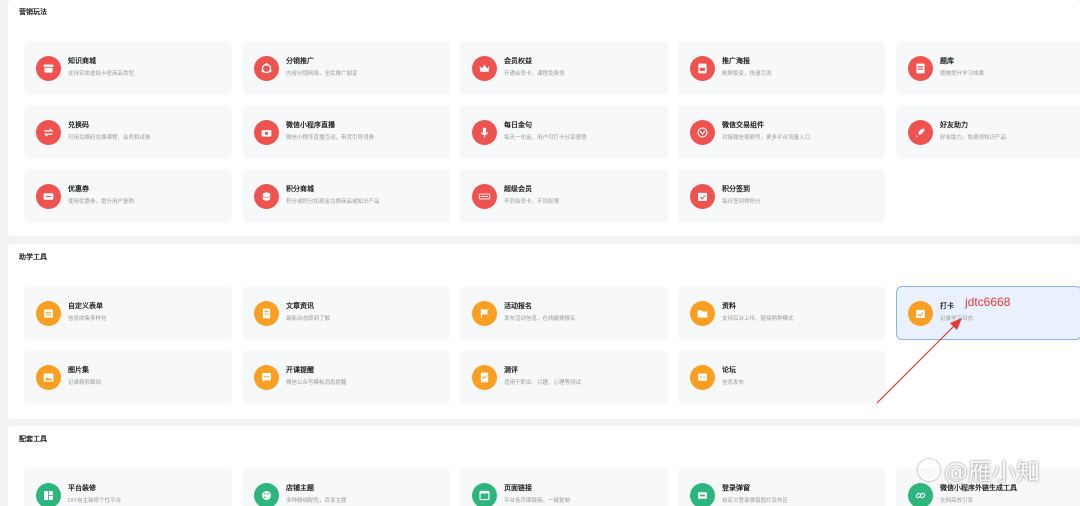 Image resolution: width=1080 pixels, height=506 pixels. I want to click on card-points-mall: 积分商城 积分或积分加现金兑换商品或知识产品, so click(346, 196).